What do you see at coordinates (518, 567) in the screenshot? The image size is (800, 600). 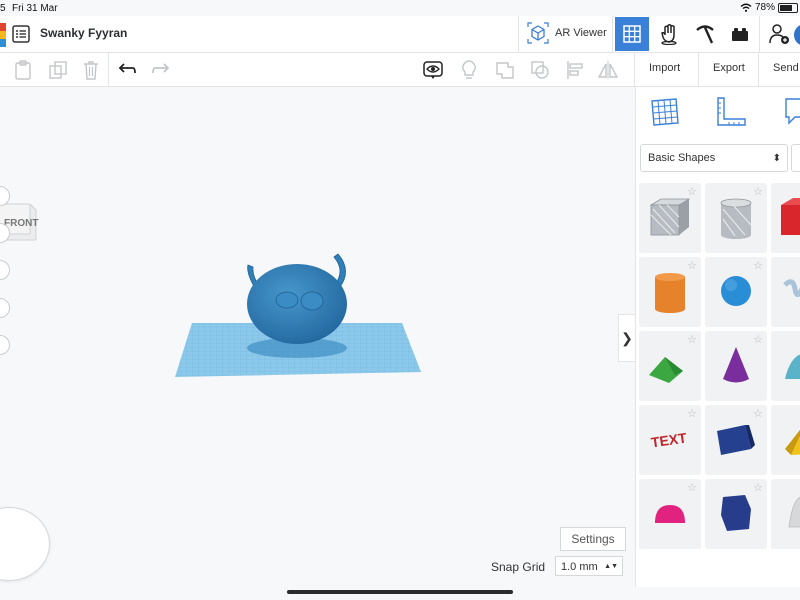 I see `snap-grid-label: Snap Grid` at bounding box center [518, 567].